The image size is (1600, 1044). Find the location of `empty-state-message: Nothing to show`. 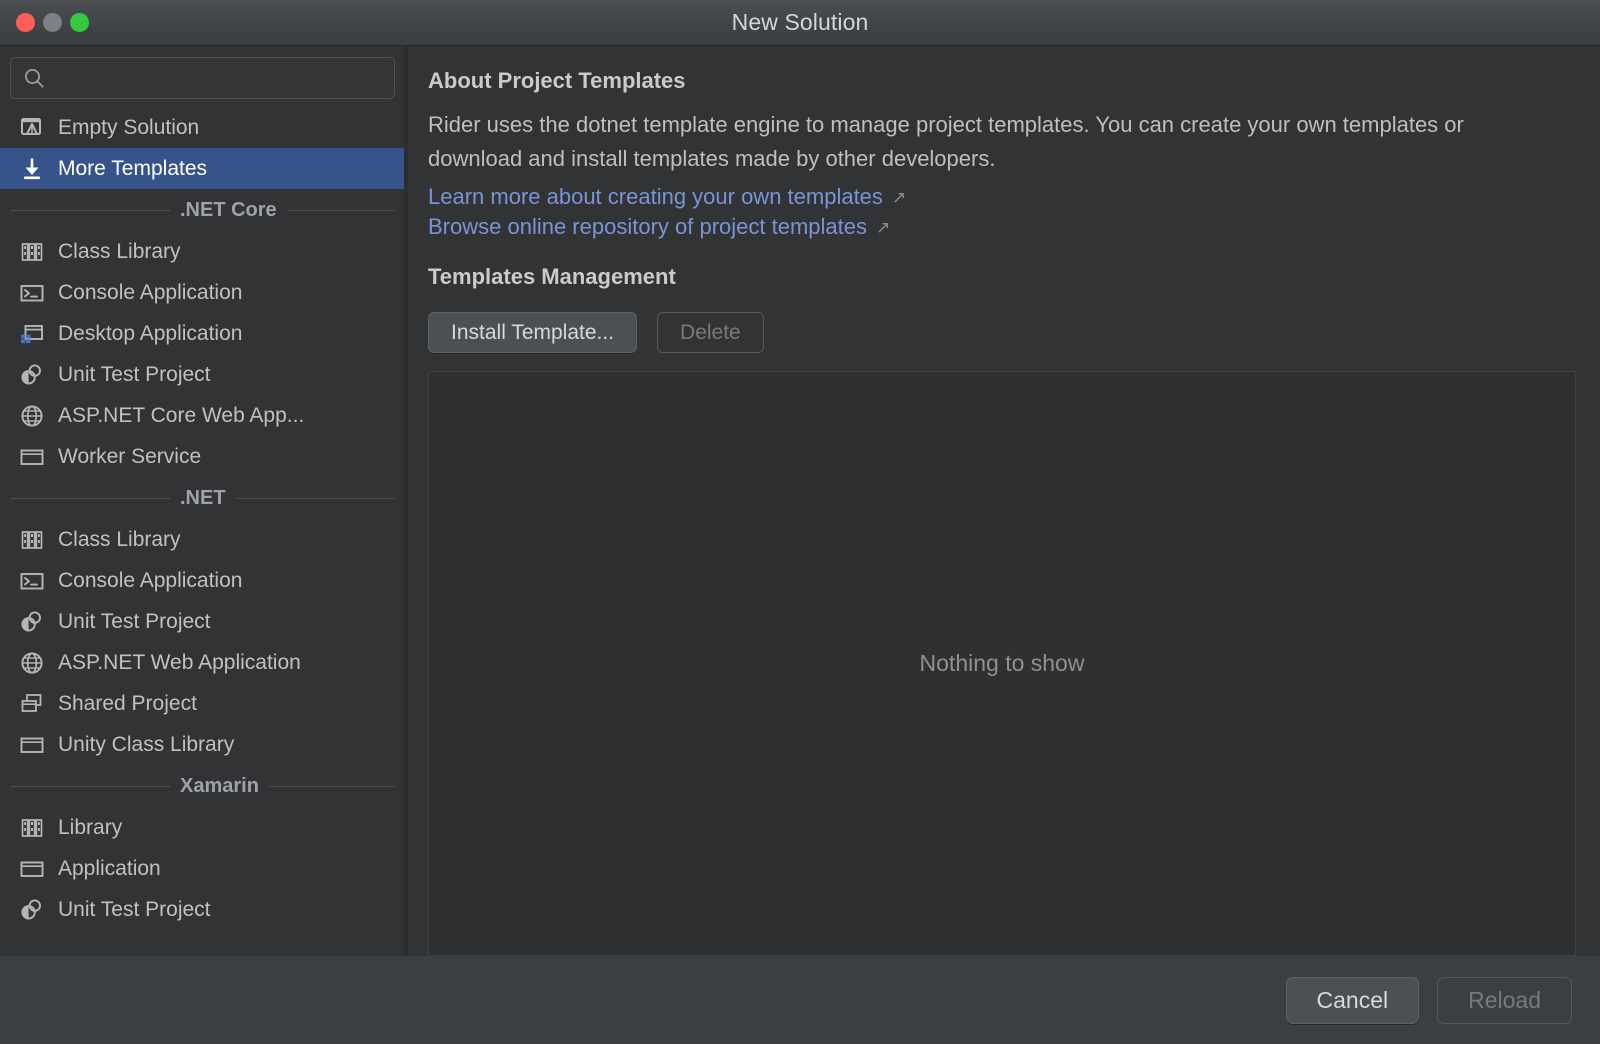

empty-state-message: Nothing to show is located at coordinates (1002, 663).